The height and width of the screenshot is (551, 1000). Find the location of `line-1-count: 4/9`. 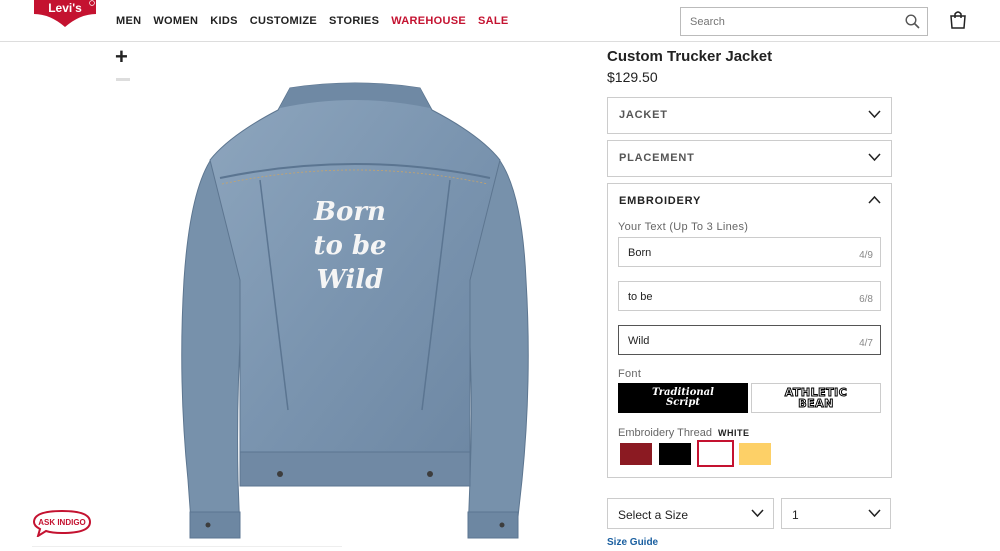

line-1-count: 4/9 is located at coordinates (866, 255).